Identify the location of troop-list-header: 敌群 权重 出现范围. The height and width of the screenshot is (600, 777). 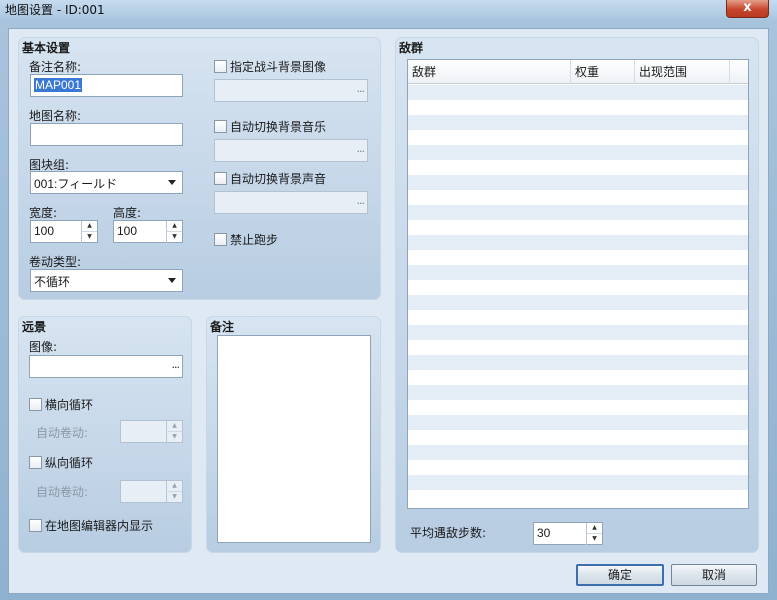
(578, 72).